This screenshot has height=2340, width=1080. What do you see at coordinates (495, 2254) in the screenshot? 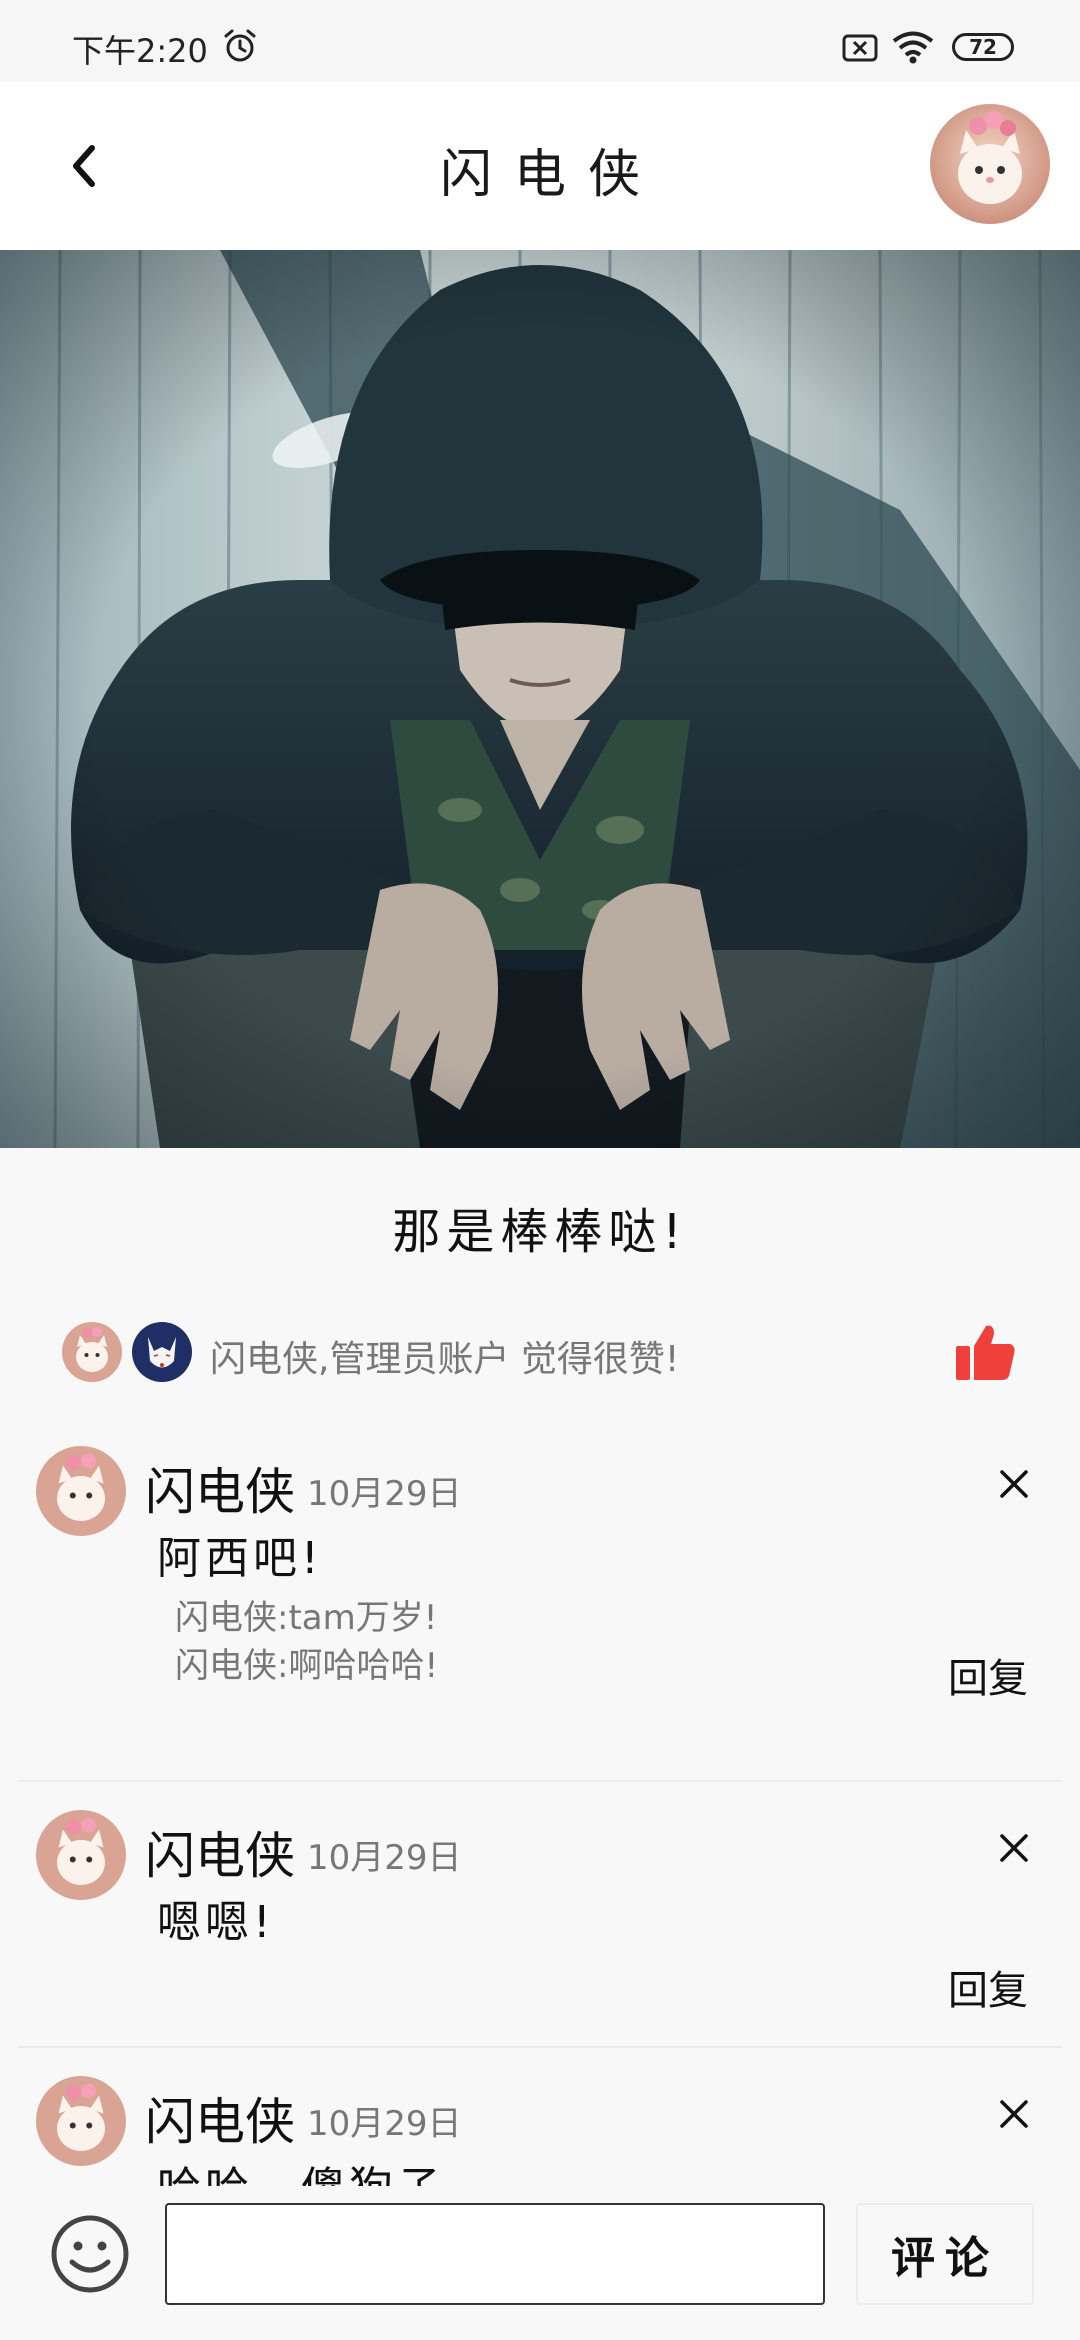
I see `comment-input` at bounding box center [495, 2254].